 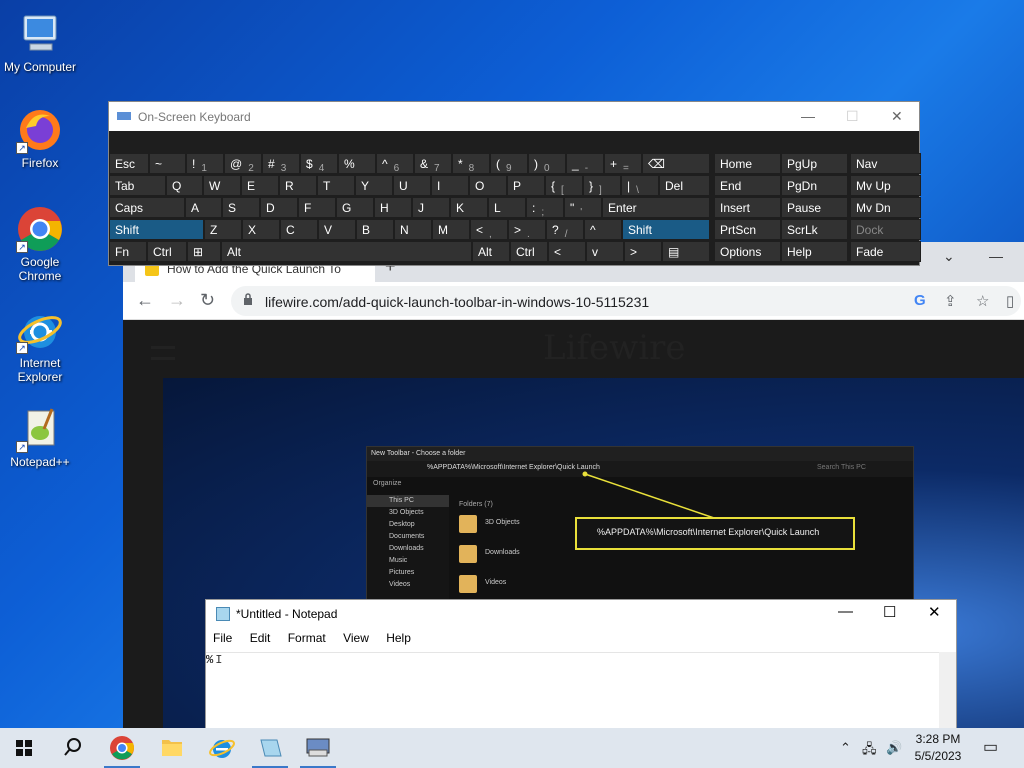 What do you see at coordinates (336, 185) in the screenshot?
I see `key-t: T` at bounding box center [336, 185].